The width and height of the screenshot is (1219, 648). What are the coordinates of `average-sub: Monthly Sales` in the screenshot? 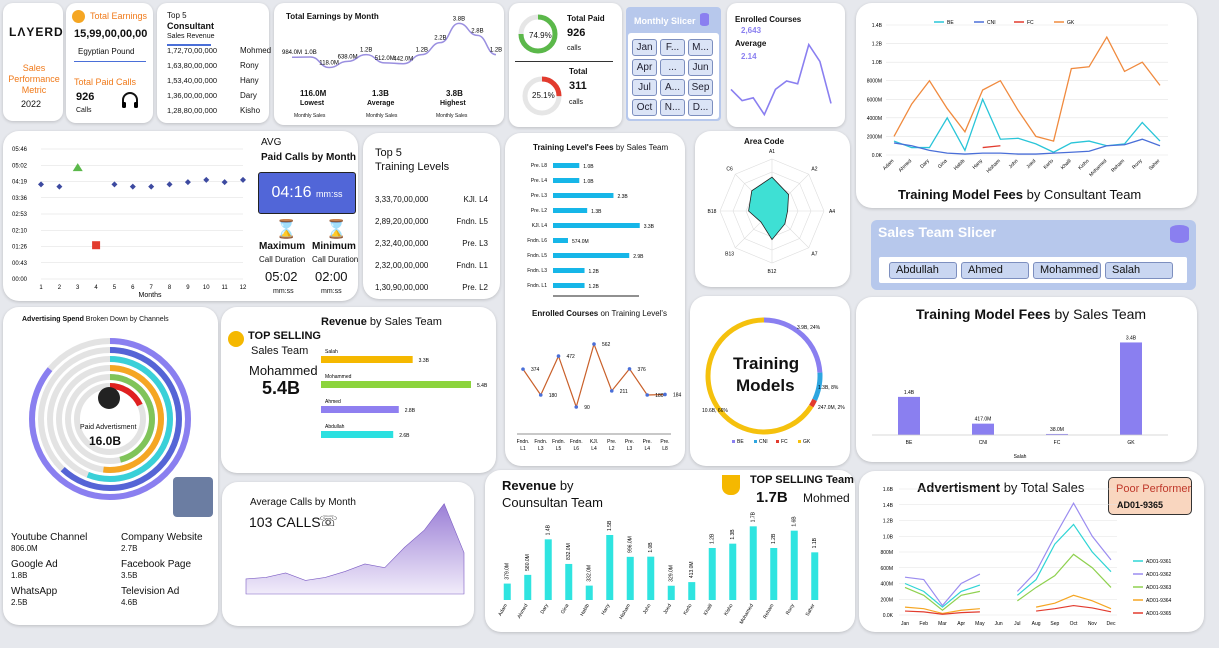 It's located at (382, 116).